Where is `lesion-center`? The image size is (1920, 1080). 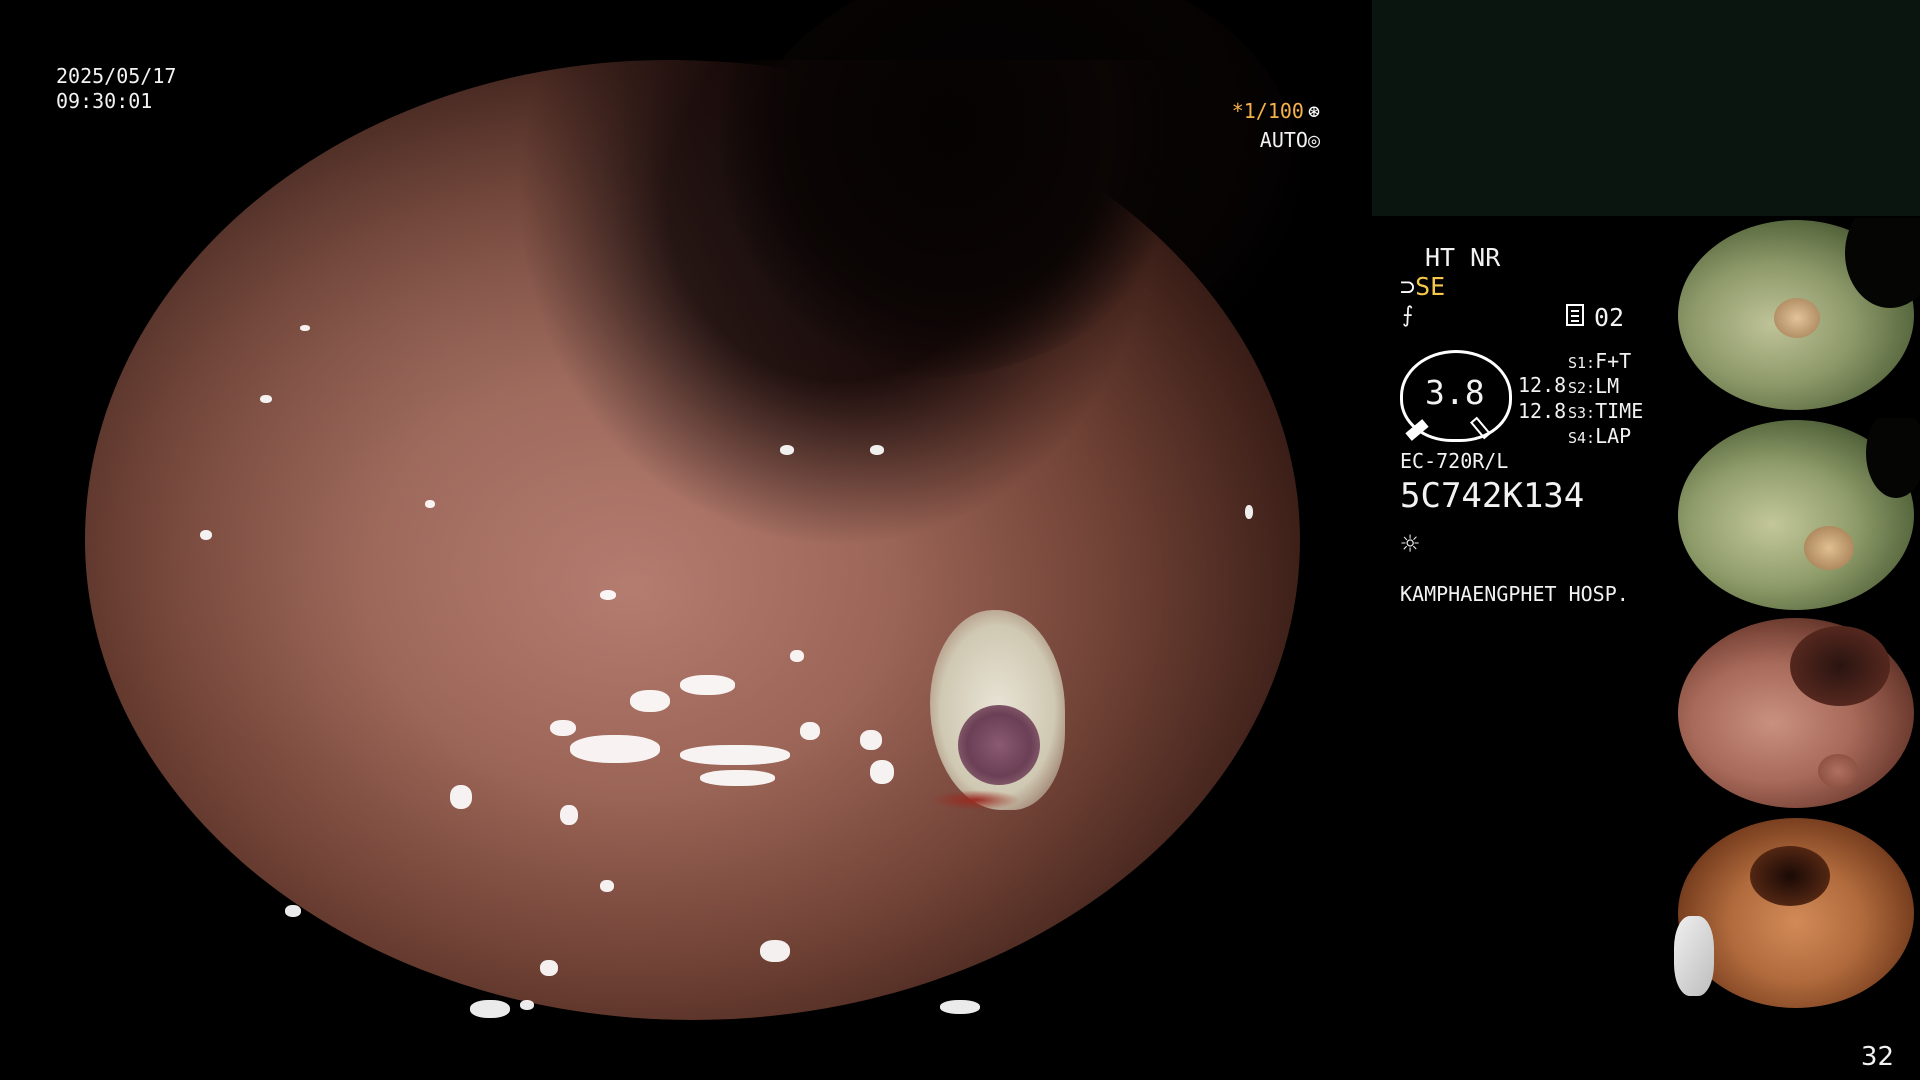 lesion-center is located at coordinates (999, 745).